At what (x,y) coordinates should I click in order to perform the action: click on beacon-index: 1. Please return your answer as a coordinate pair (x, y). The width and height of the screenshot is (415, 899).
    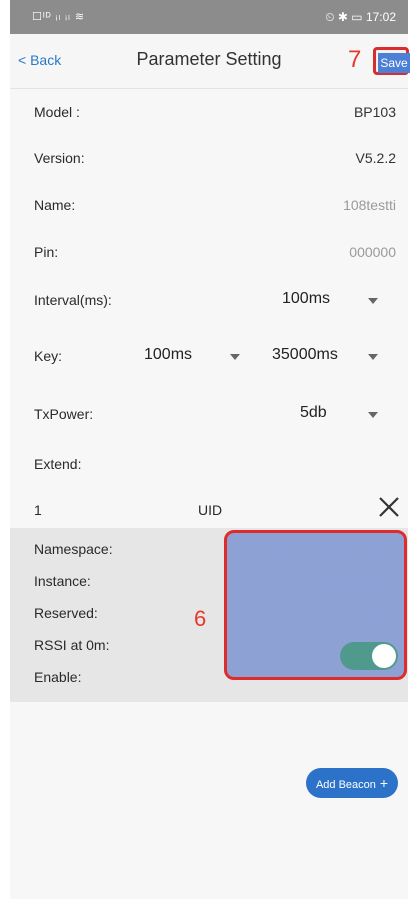
    Looking at the image, I should click on (38, 510).